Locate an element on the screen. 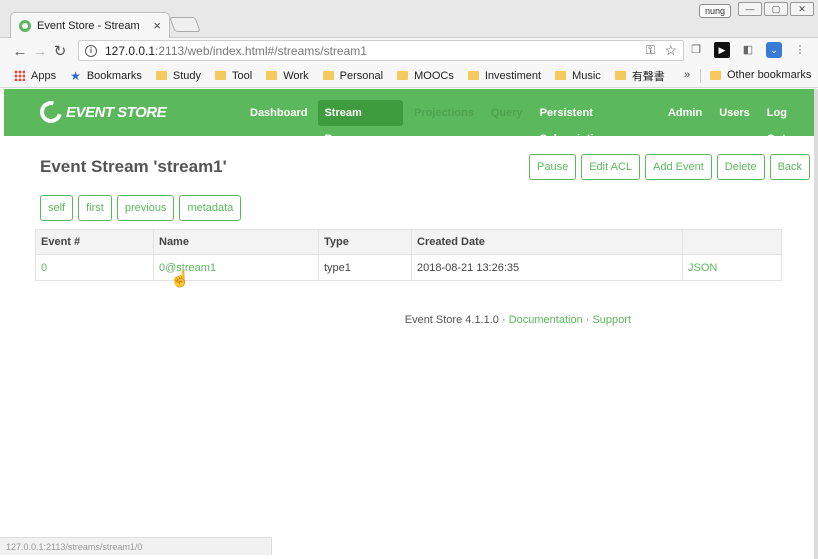  edit-acl-button: Edit ACL is located at coordinates (611, 167).